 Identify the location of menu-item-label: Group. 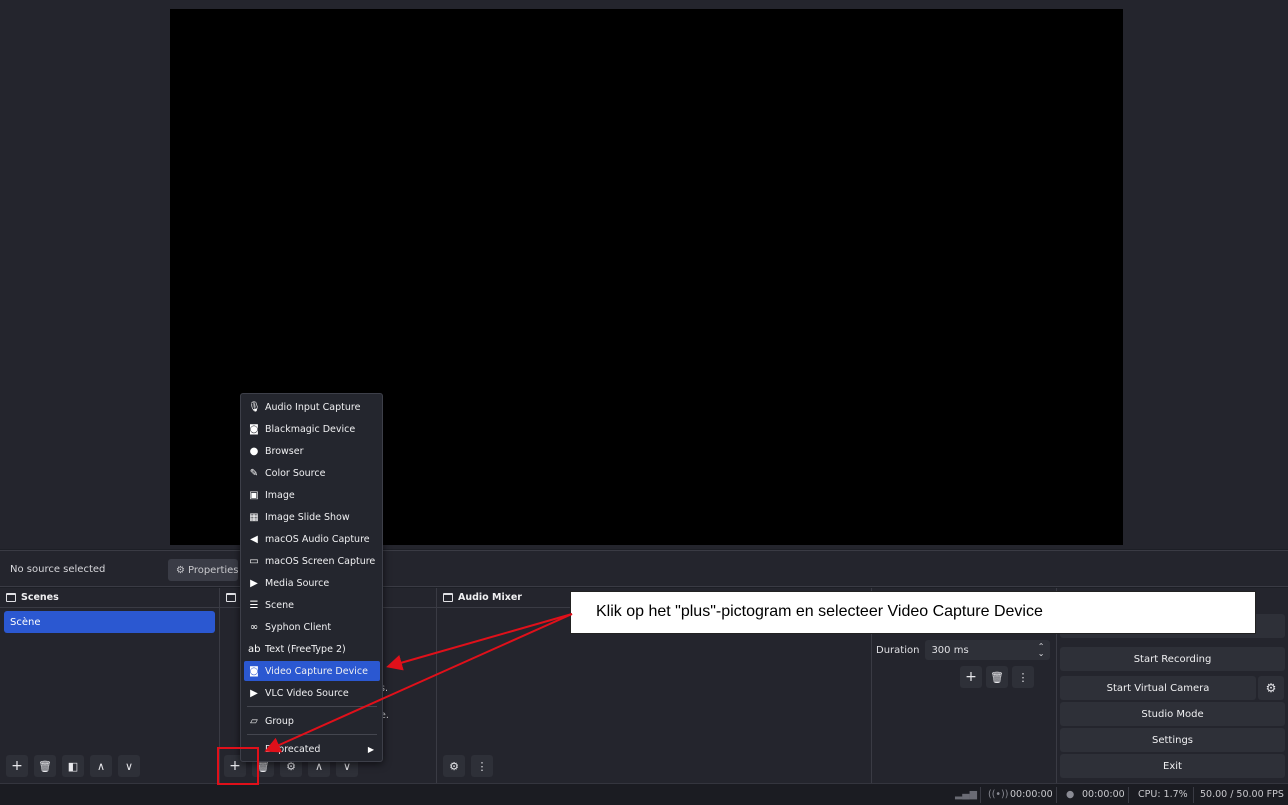
(279, 721).